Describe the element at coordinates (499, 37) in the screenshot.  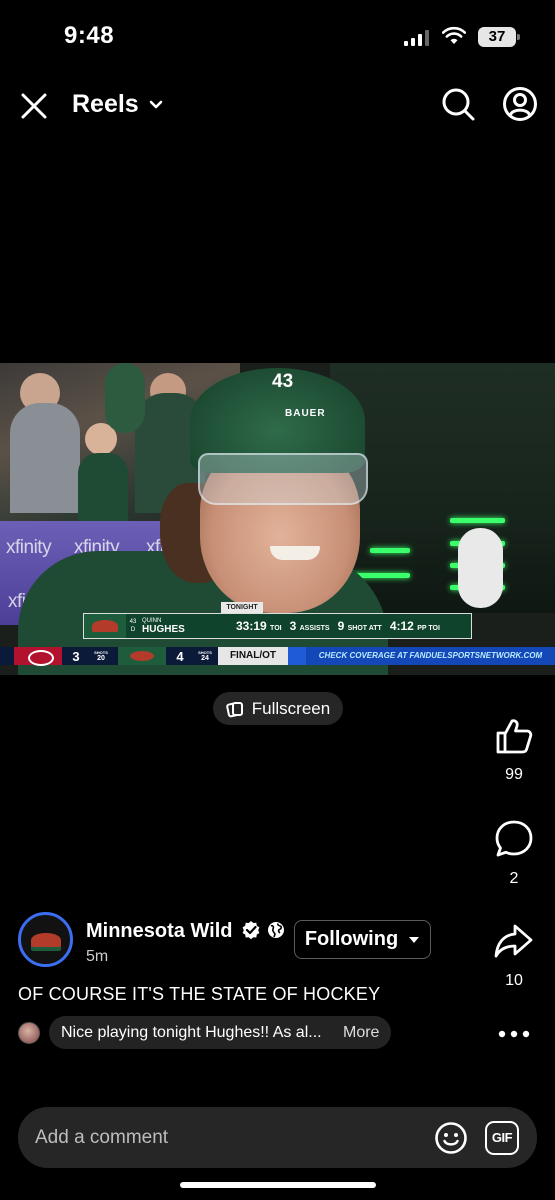
I see `battery-icon: 37` at that location.